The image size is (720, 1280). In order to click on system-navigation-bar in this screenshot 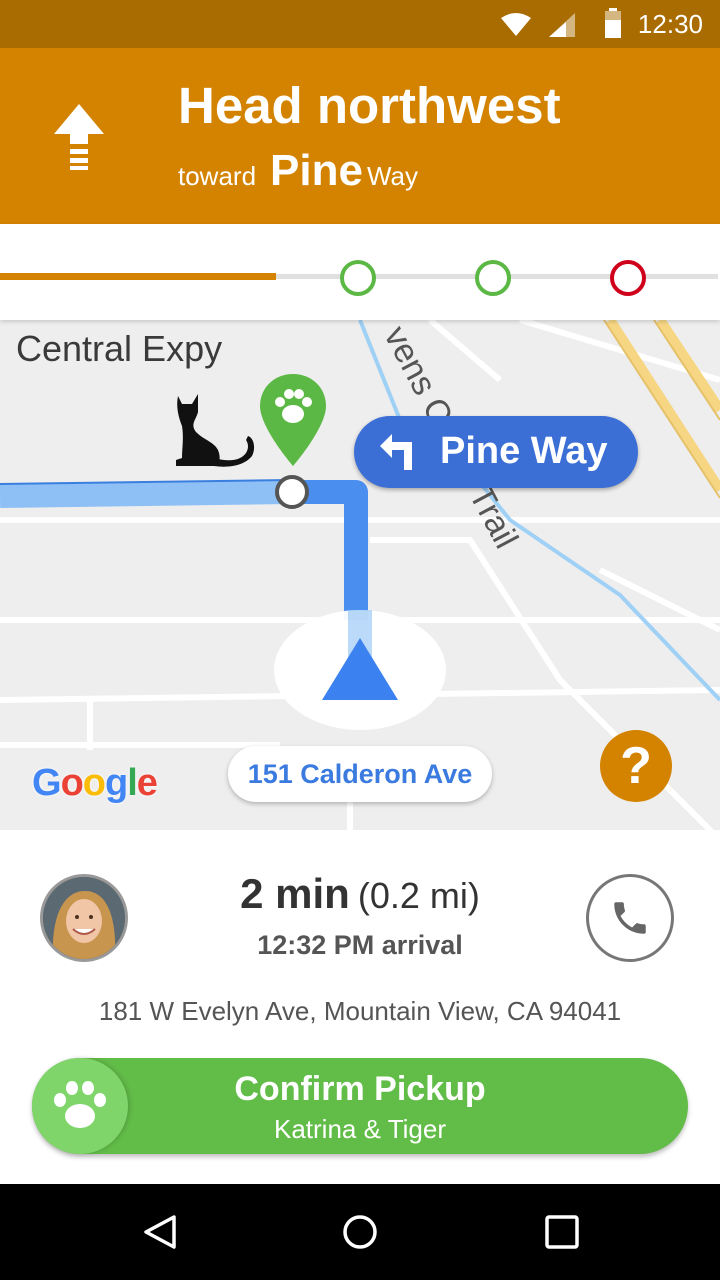, I will do `click(360, 1232)`.